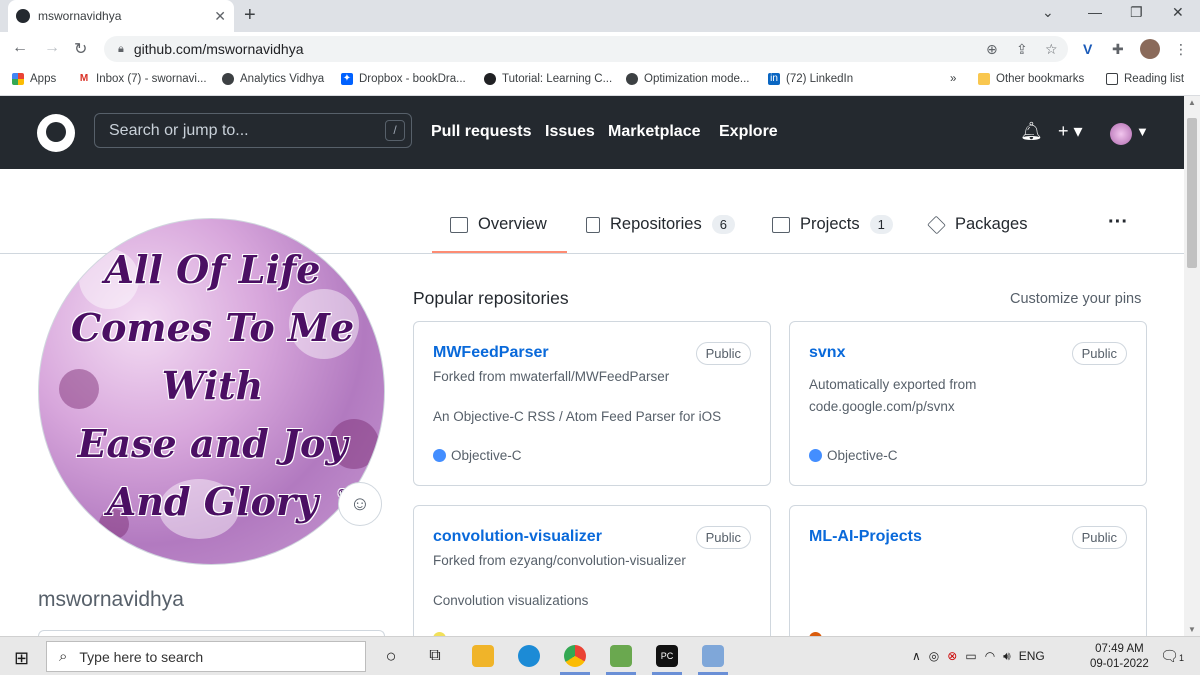 The height and width of the screenshot is (675, 1200). I want to click on folder-icon, so click(984, 79).